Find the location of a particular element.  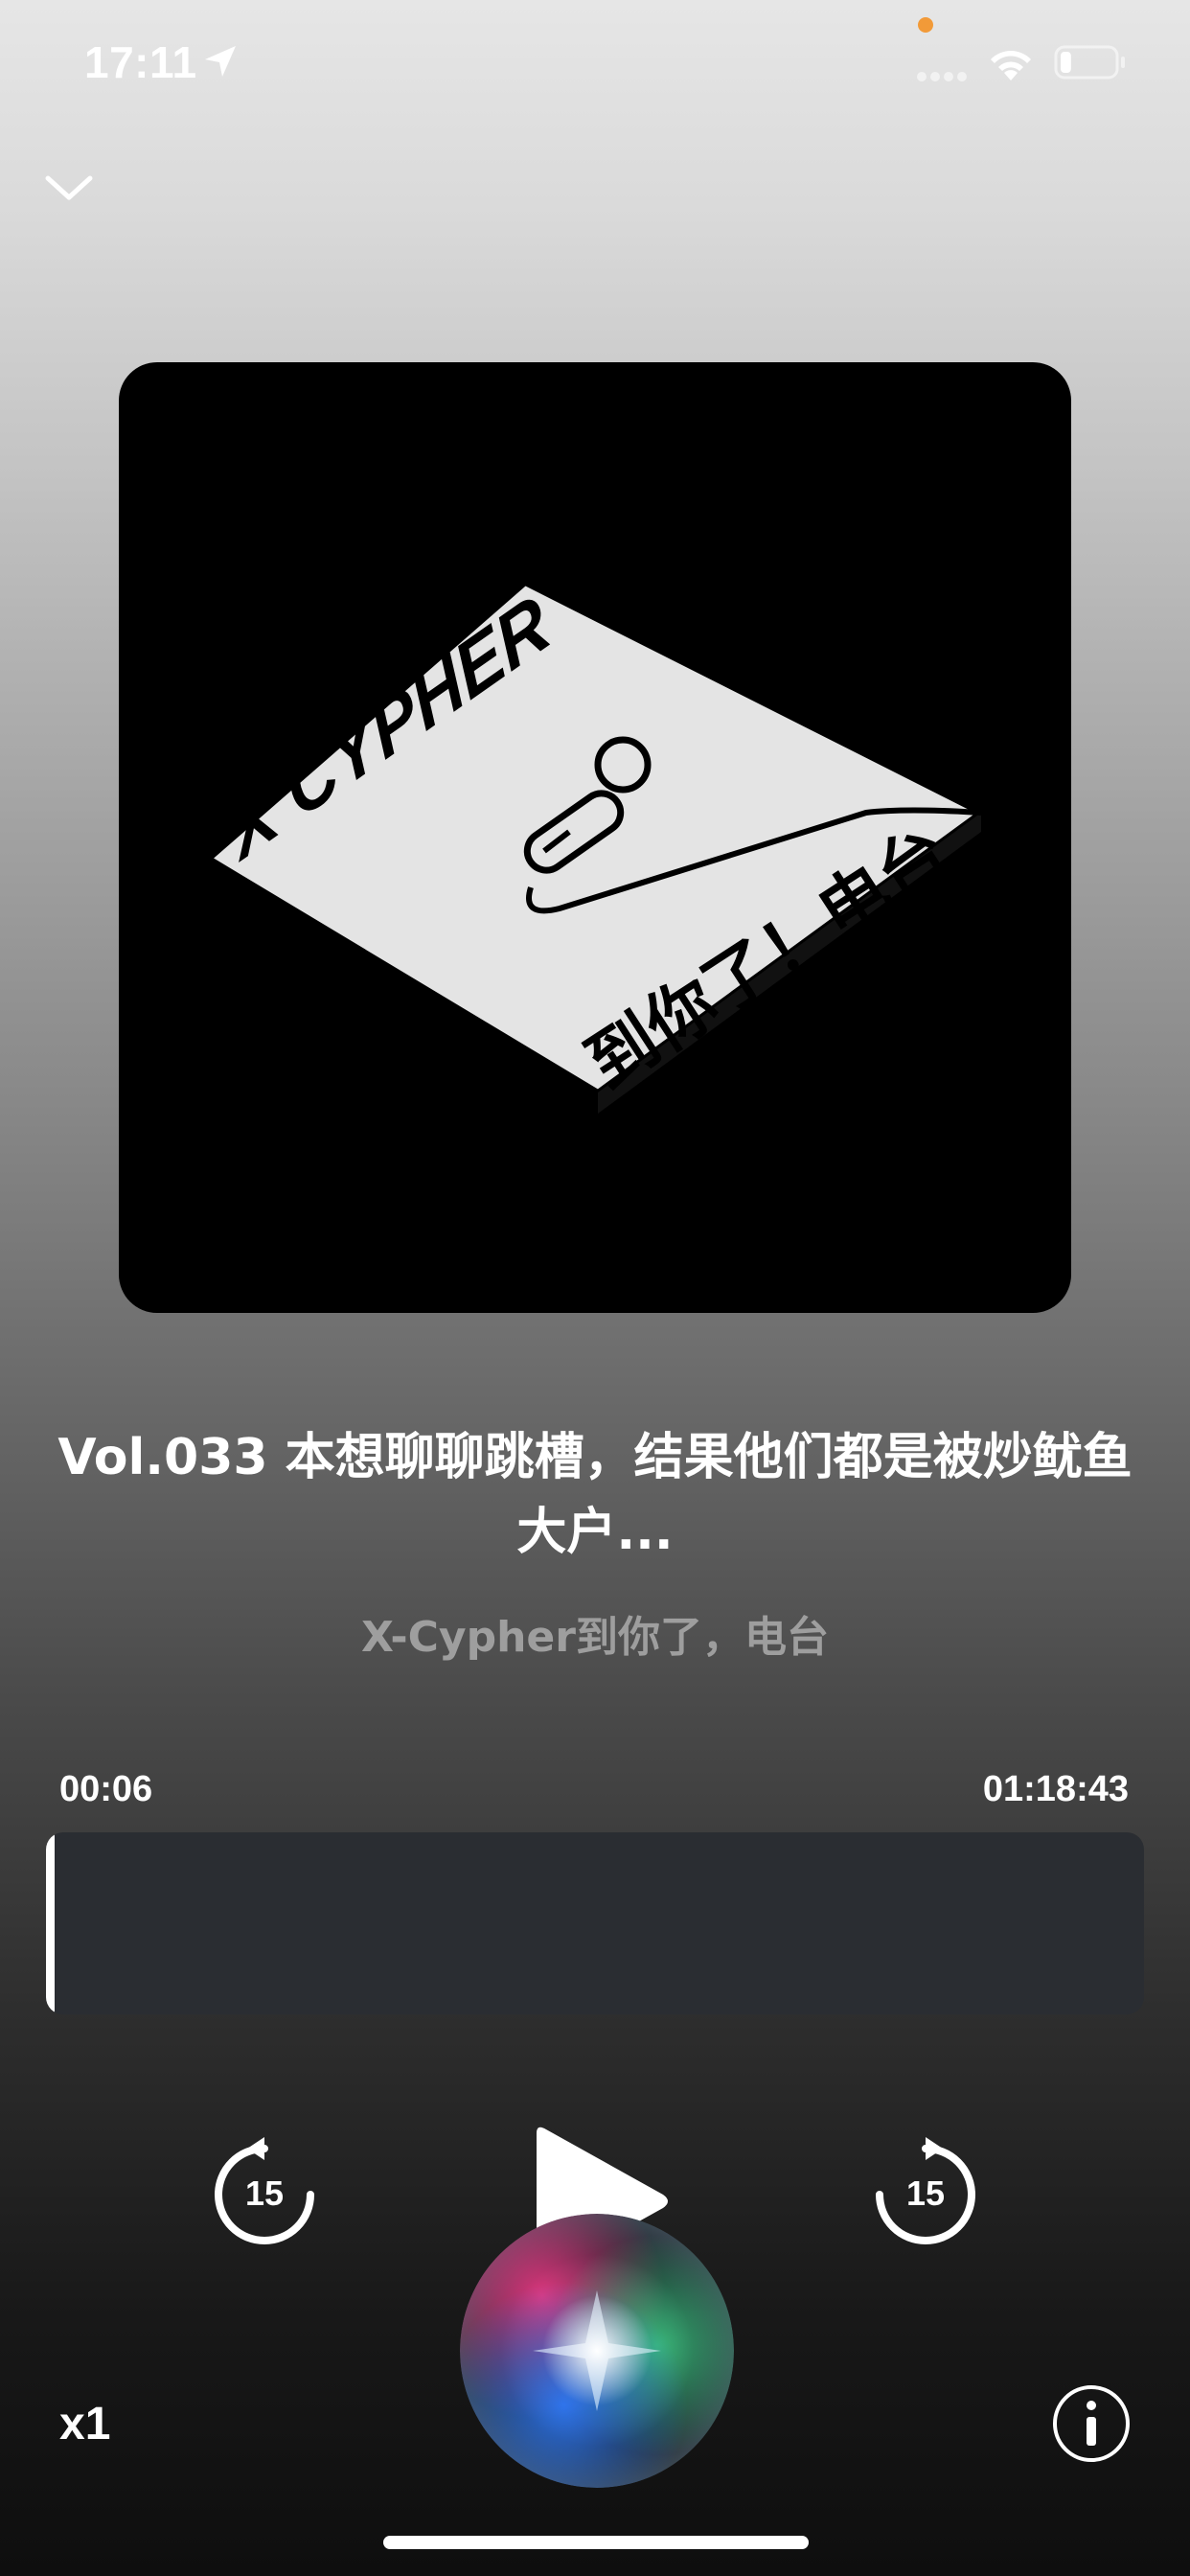

privacy-indicator-dot is located at coordinates (926, 25).